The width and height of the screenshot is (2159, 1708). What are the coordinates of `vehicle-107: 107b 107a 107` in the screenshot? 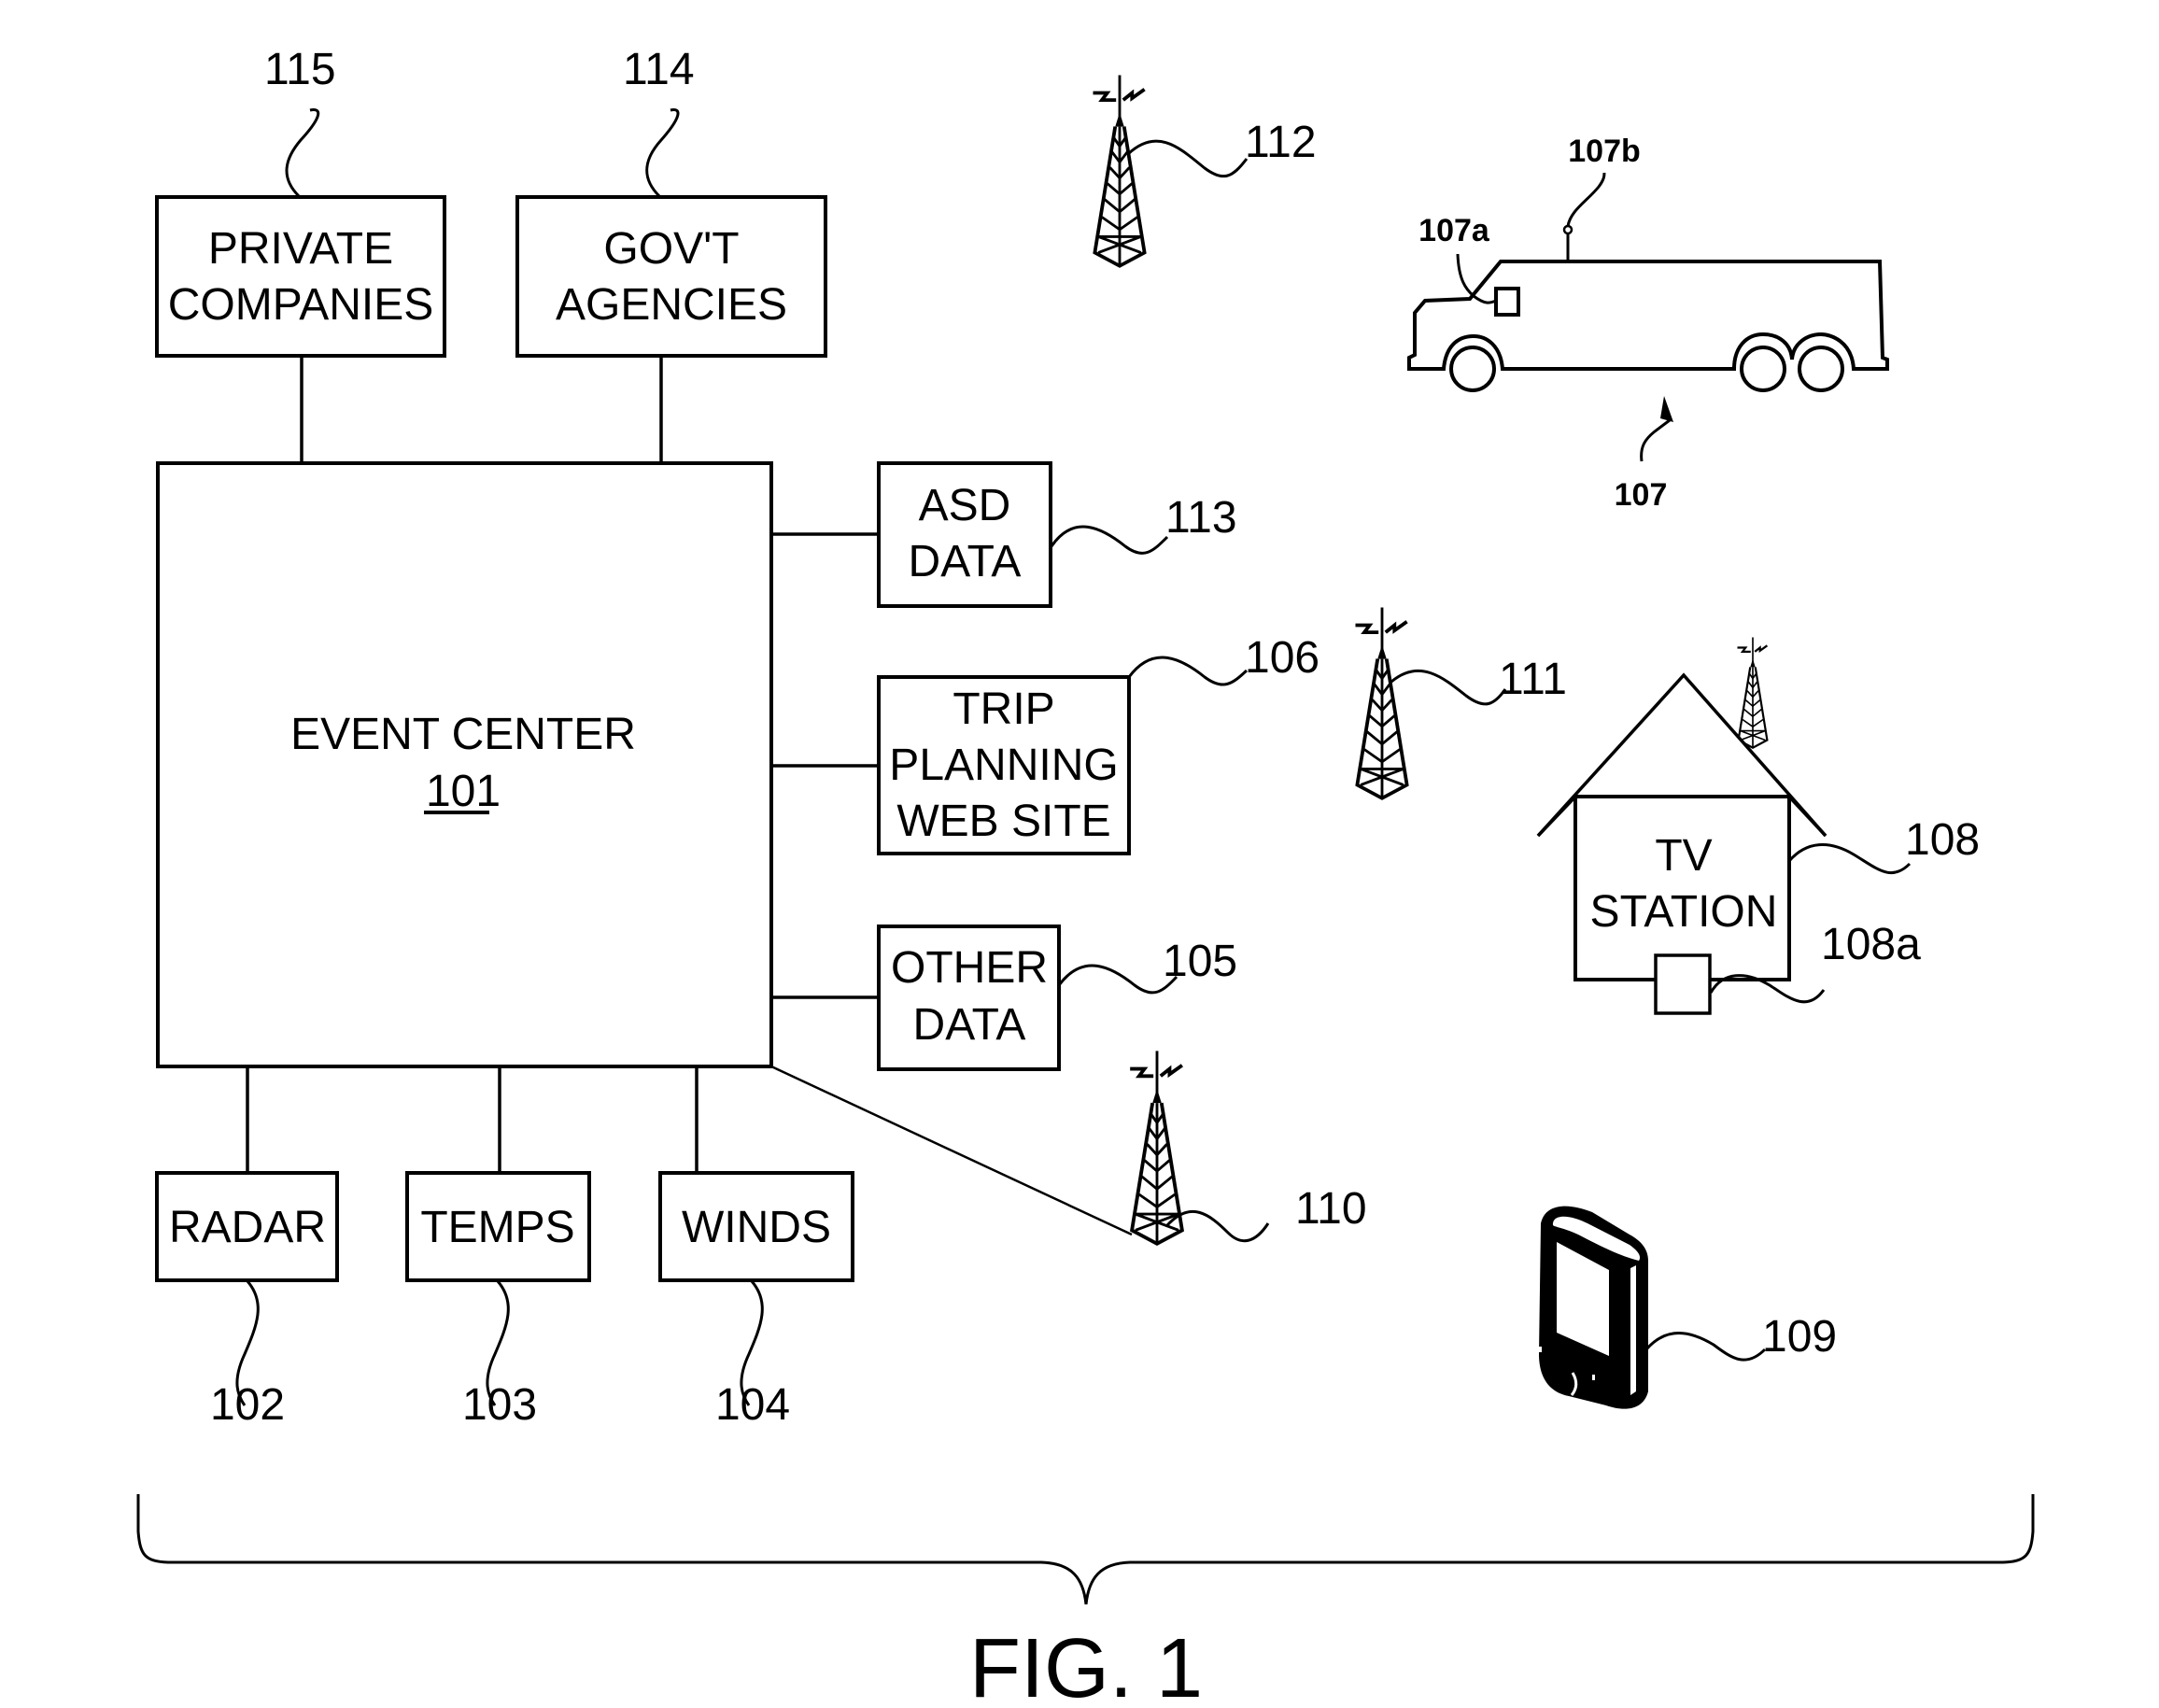 It's located at (1648, 323).